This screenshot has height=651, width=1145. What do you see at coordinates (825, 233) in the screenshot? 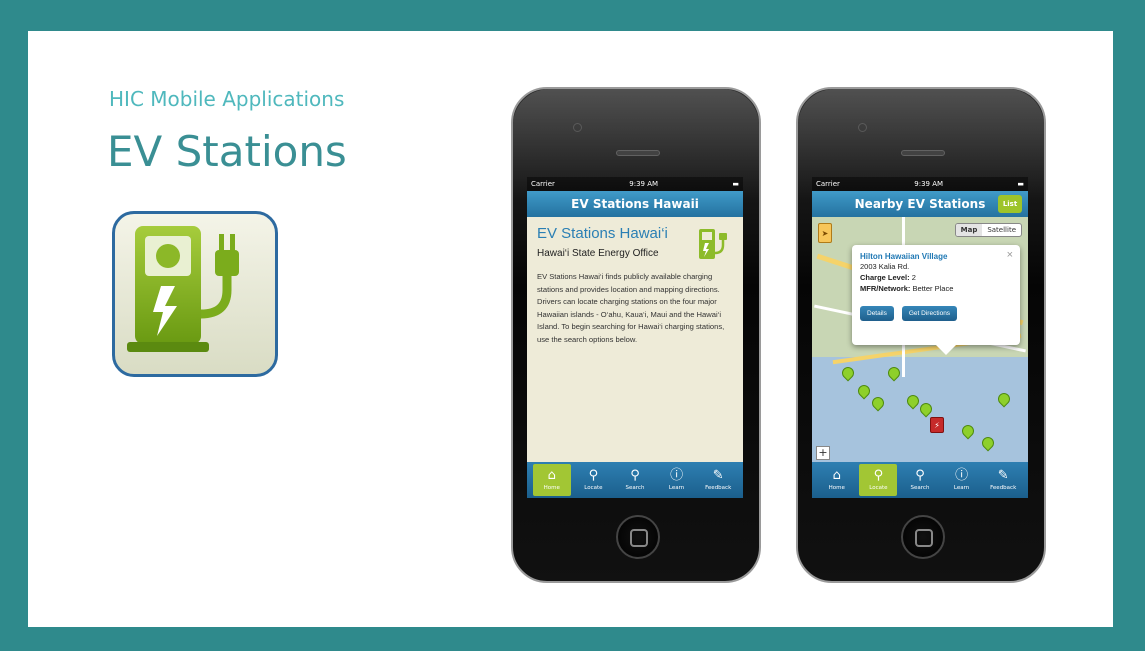
I see `location-arrow-icon: ➤` at bounding box center [825, 233].